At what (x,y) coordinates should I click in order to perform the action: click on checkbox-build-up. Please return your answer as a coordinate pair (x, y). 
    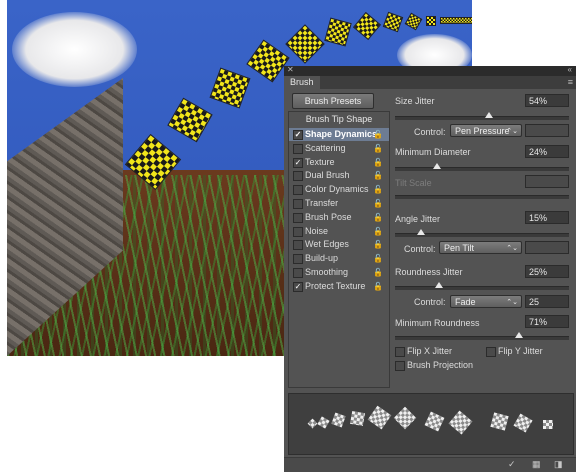
    Looking at the image, I should click on (298, 259).